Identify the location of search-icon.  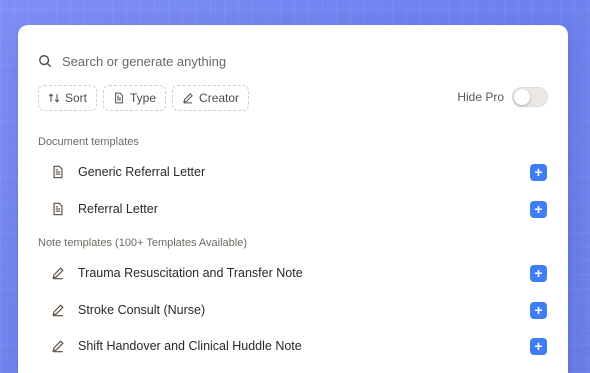
(45, 61).